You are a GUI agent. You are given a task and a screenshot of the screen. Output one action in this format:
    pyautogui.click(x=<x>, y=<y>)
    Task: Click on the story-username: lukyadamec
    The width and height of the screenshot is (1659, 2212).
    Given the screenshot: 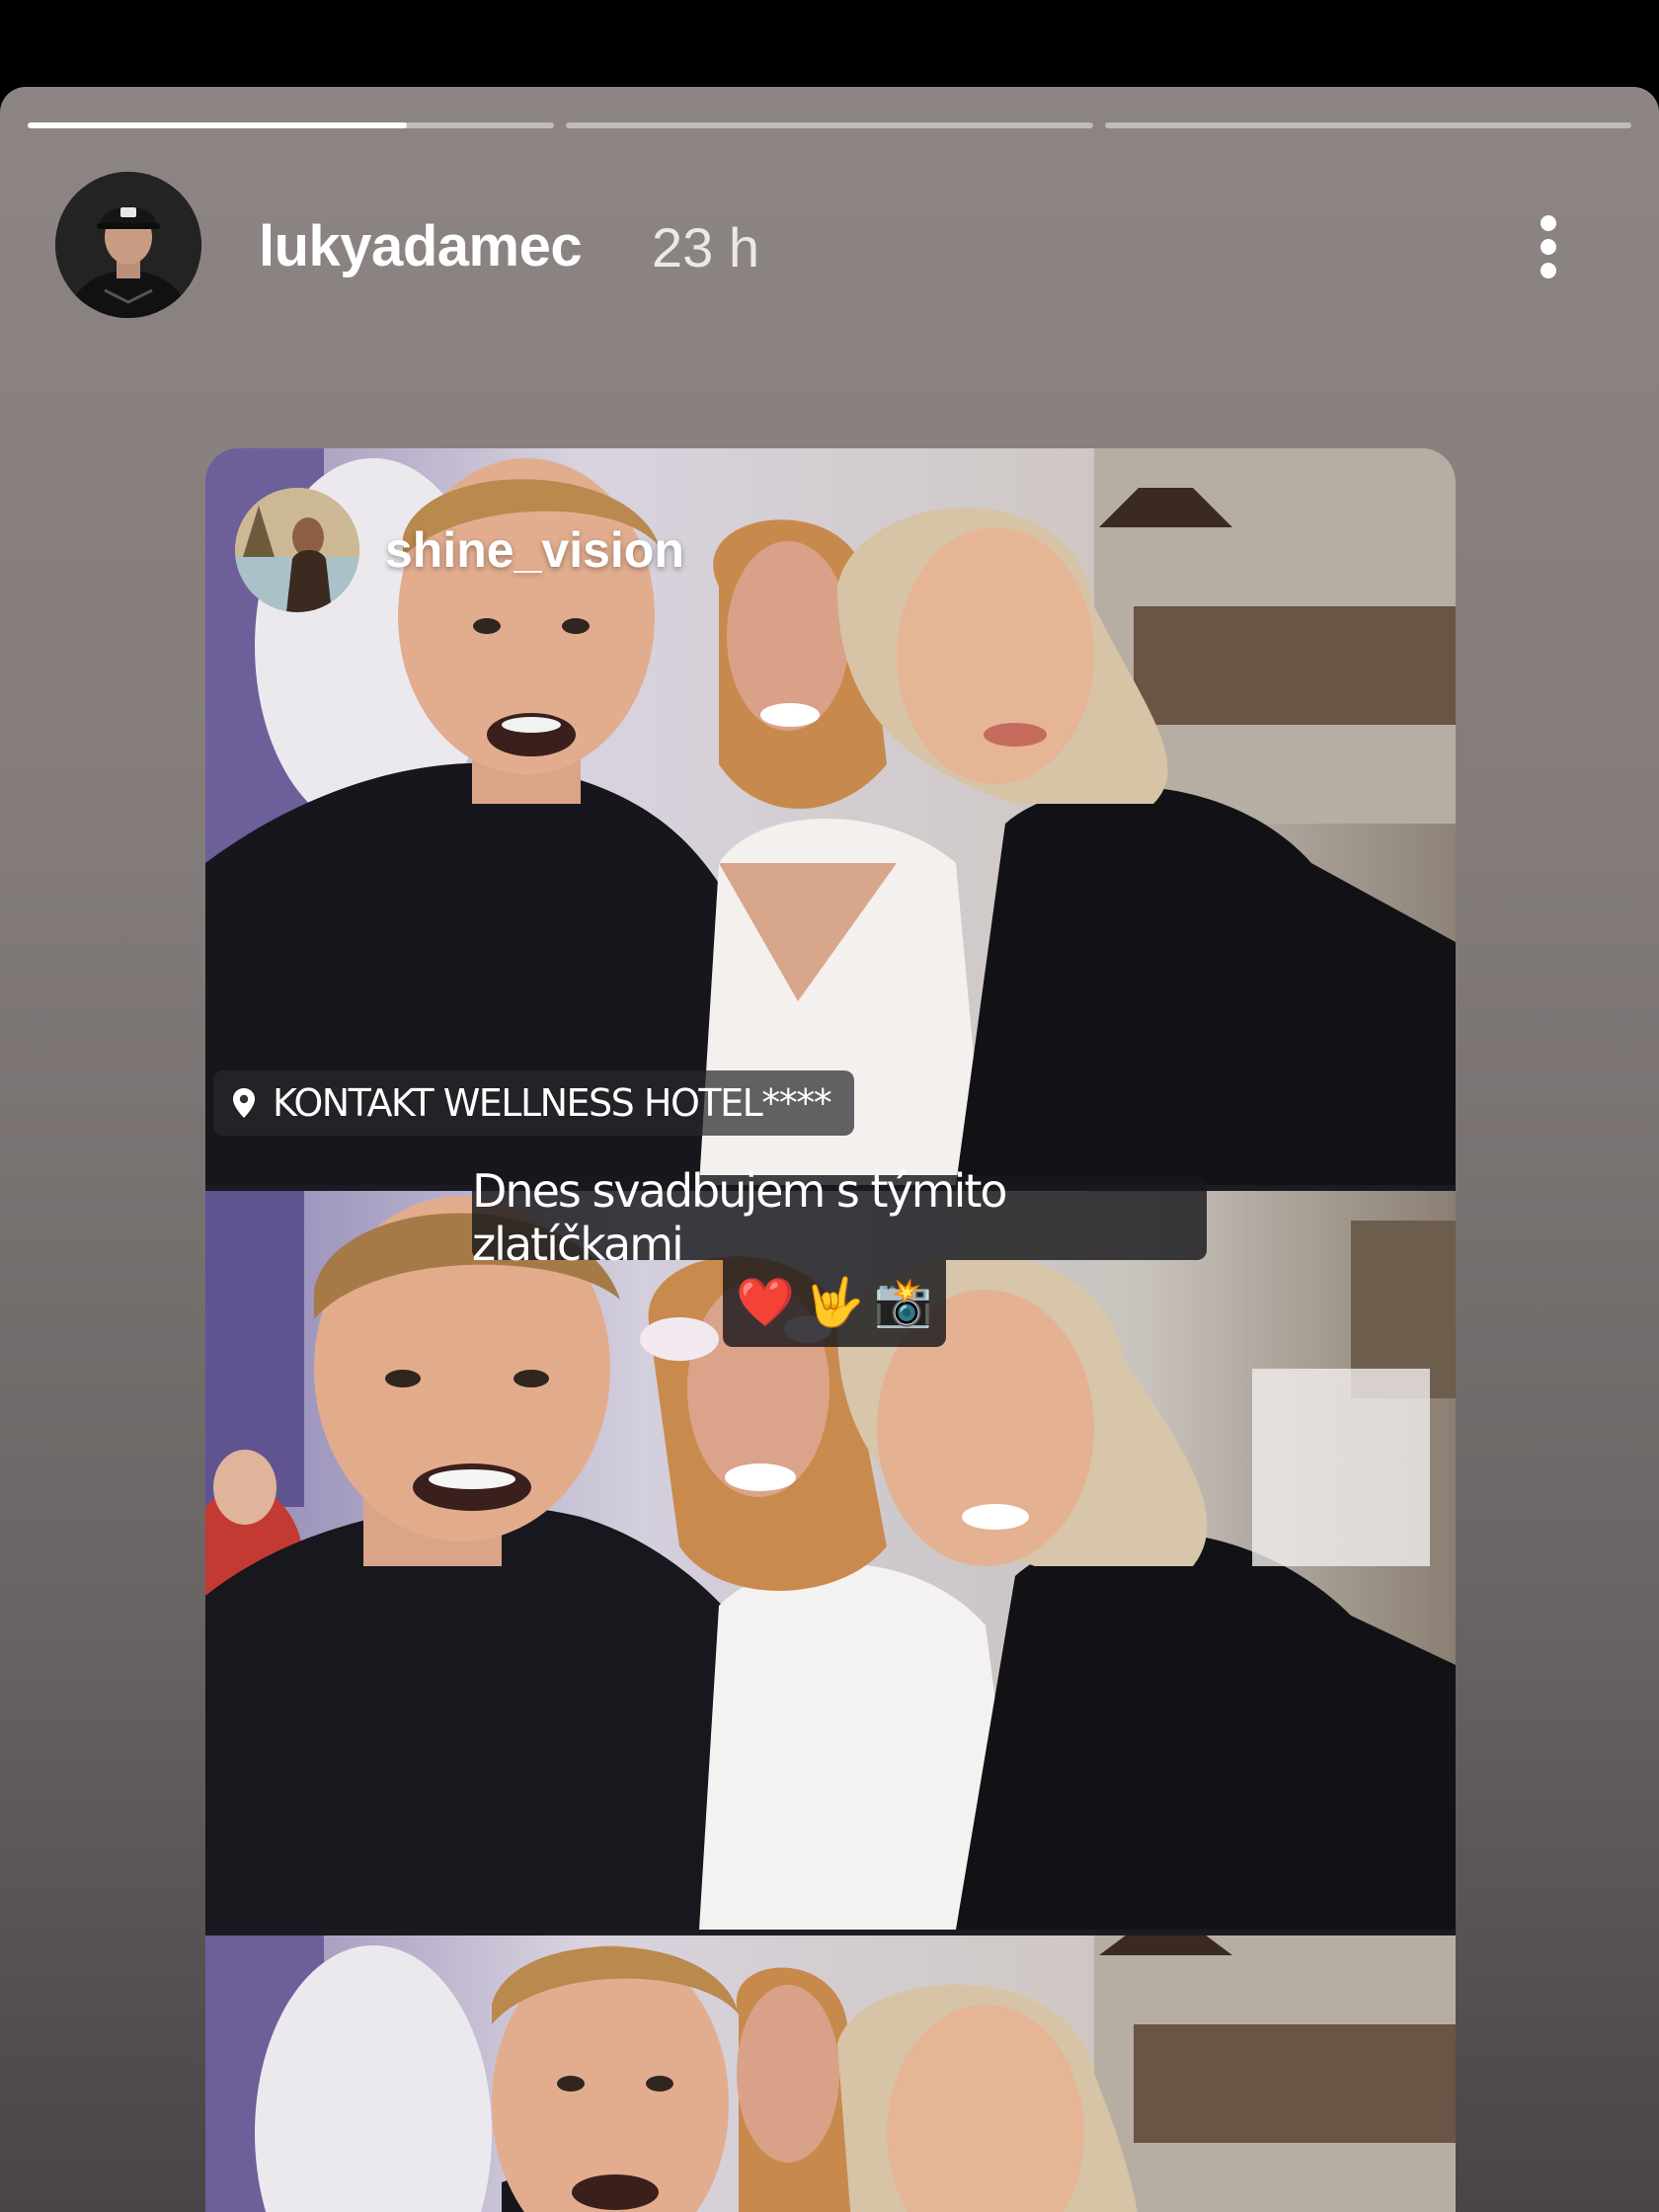 What is the action you would take?
    pyautogui.click(x=421, y=246)
    